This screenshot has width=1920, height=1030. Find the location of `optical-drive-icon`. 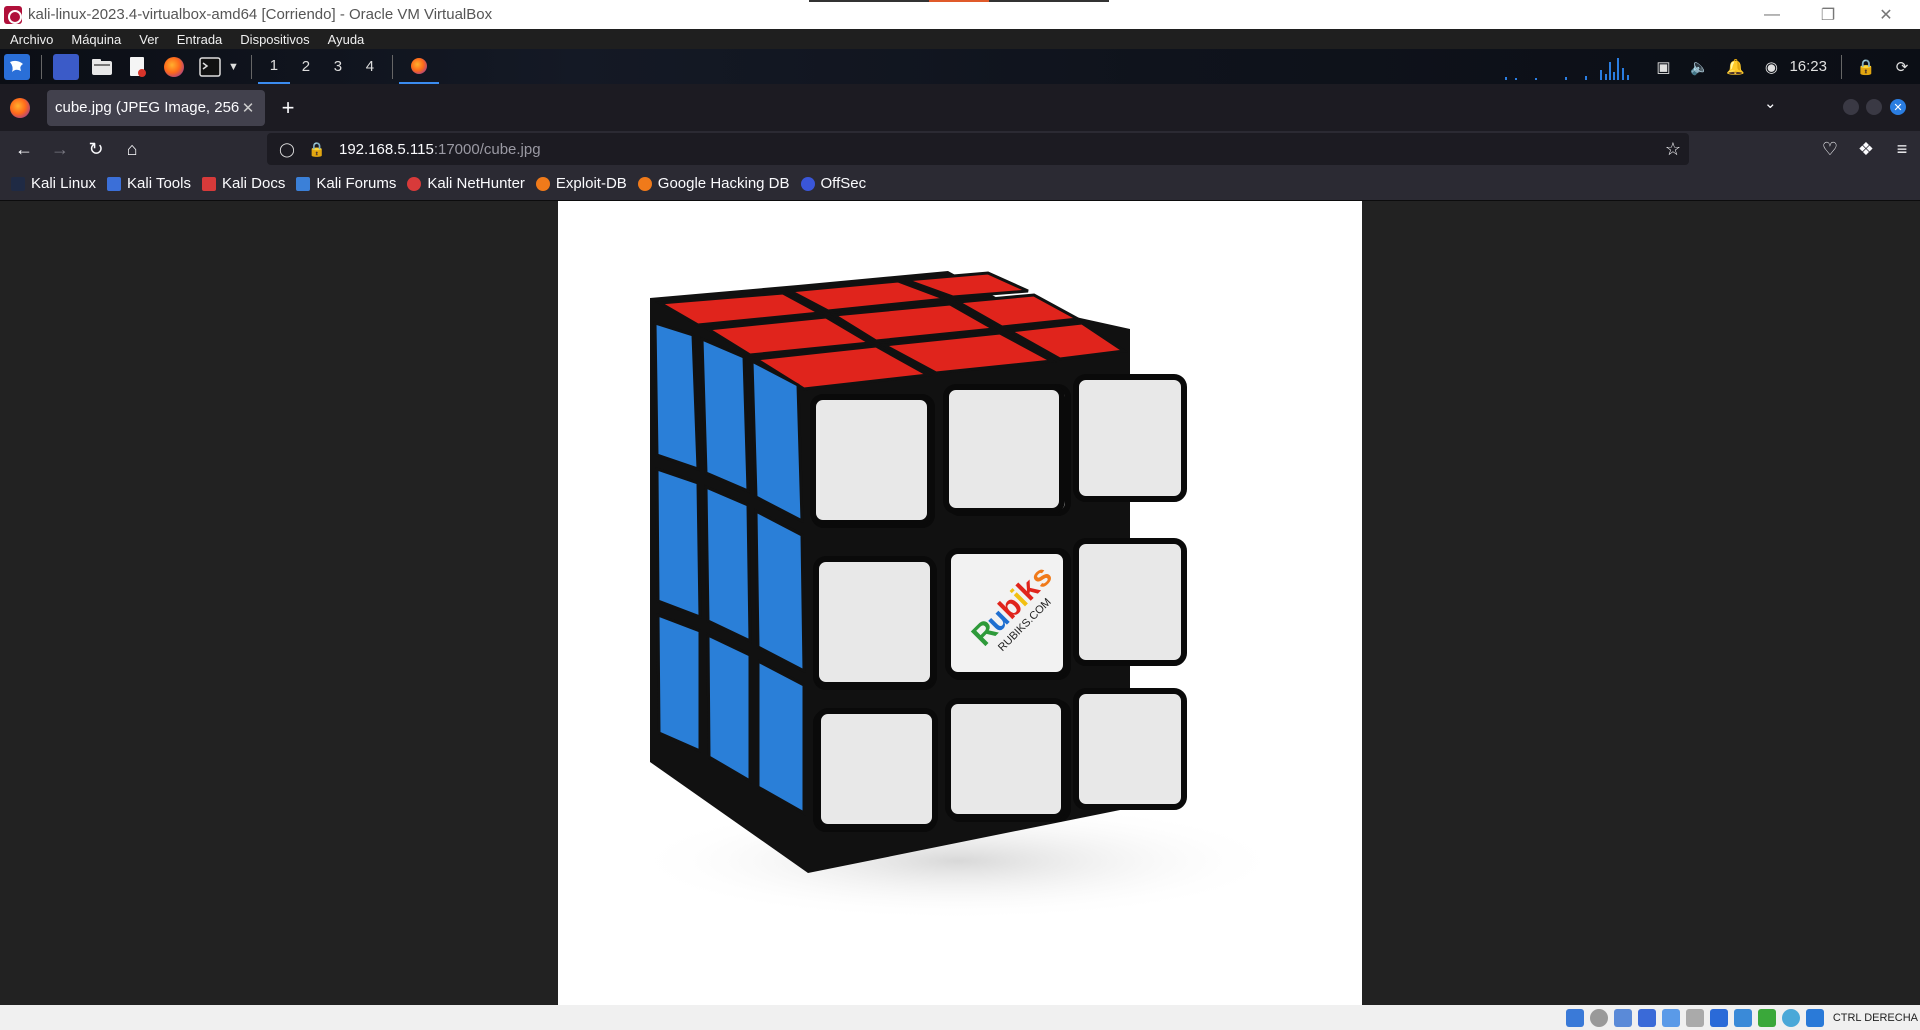

optical-drive-icon is located at coordinates (1598, 1017).